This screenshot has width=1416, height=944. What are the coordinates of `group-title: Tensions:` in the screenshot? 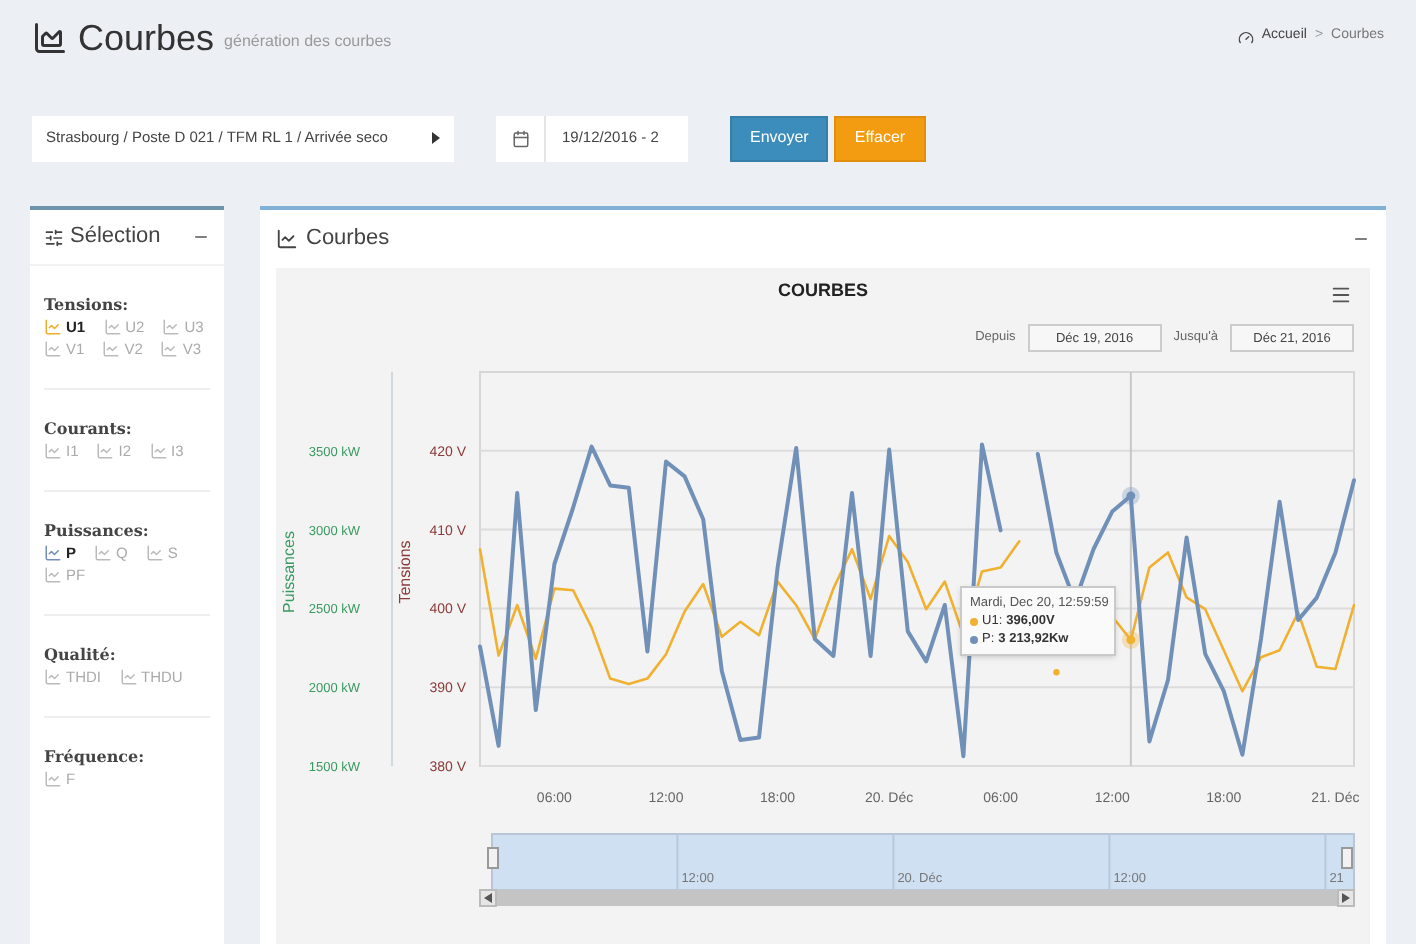 It's located at (87, 305).